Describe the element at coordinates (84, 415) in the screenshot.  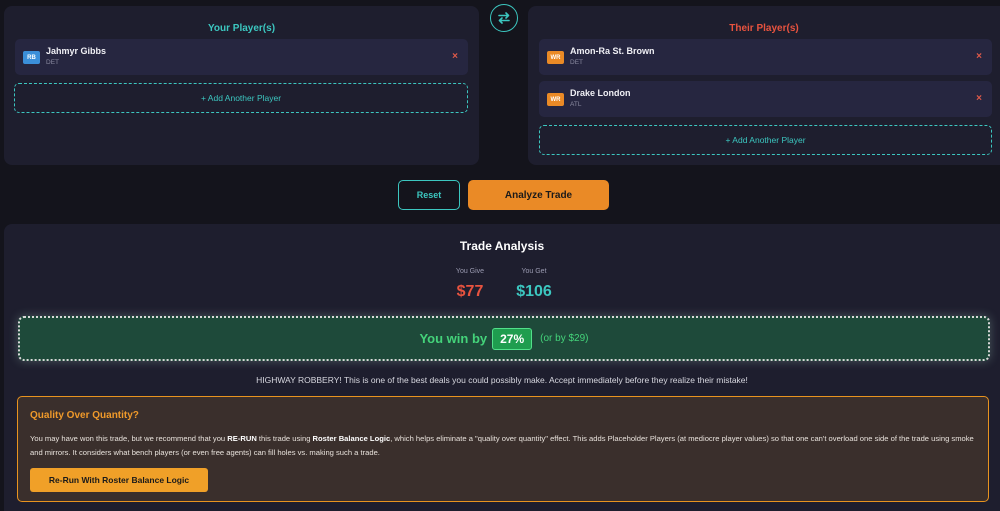
I see `quality-title: Quality Over Quantity?` at that location.